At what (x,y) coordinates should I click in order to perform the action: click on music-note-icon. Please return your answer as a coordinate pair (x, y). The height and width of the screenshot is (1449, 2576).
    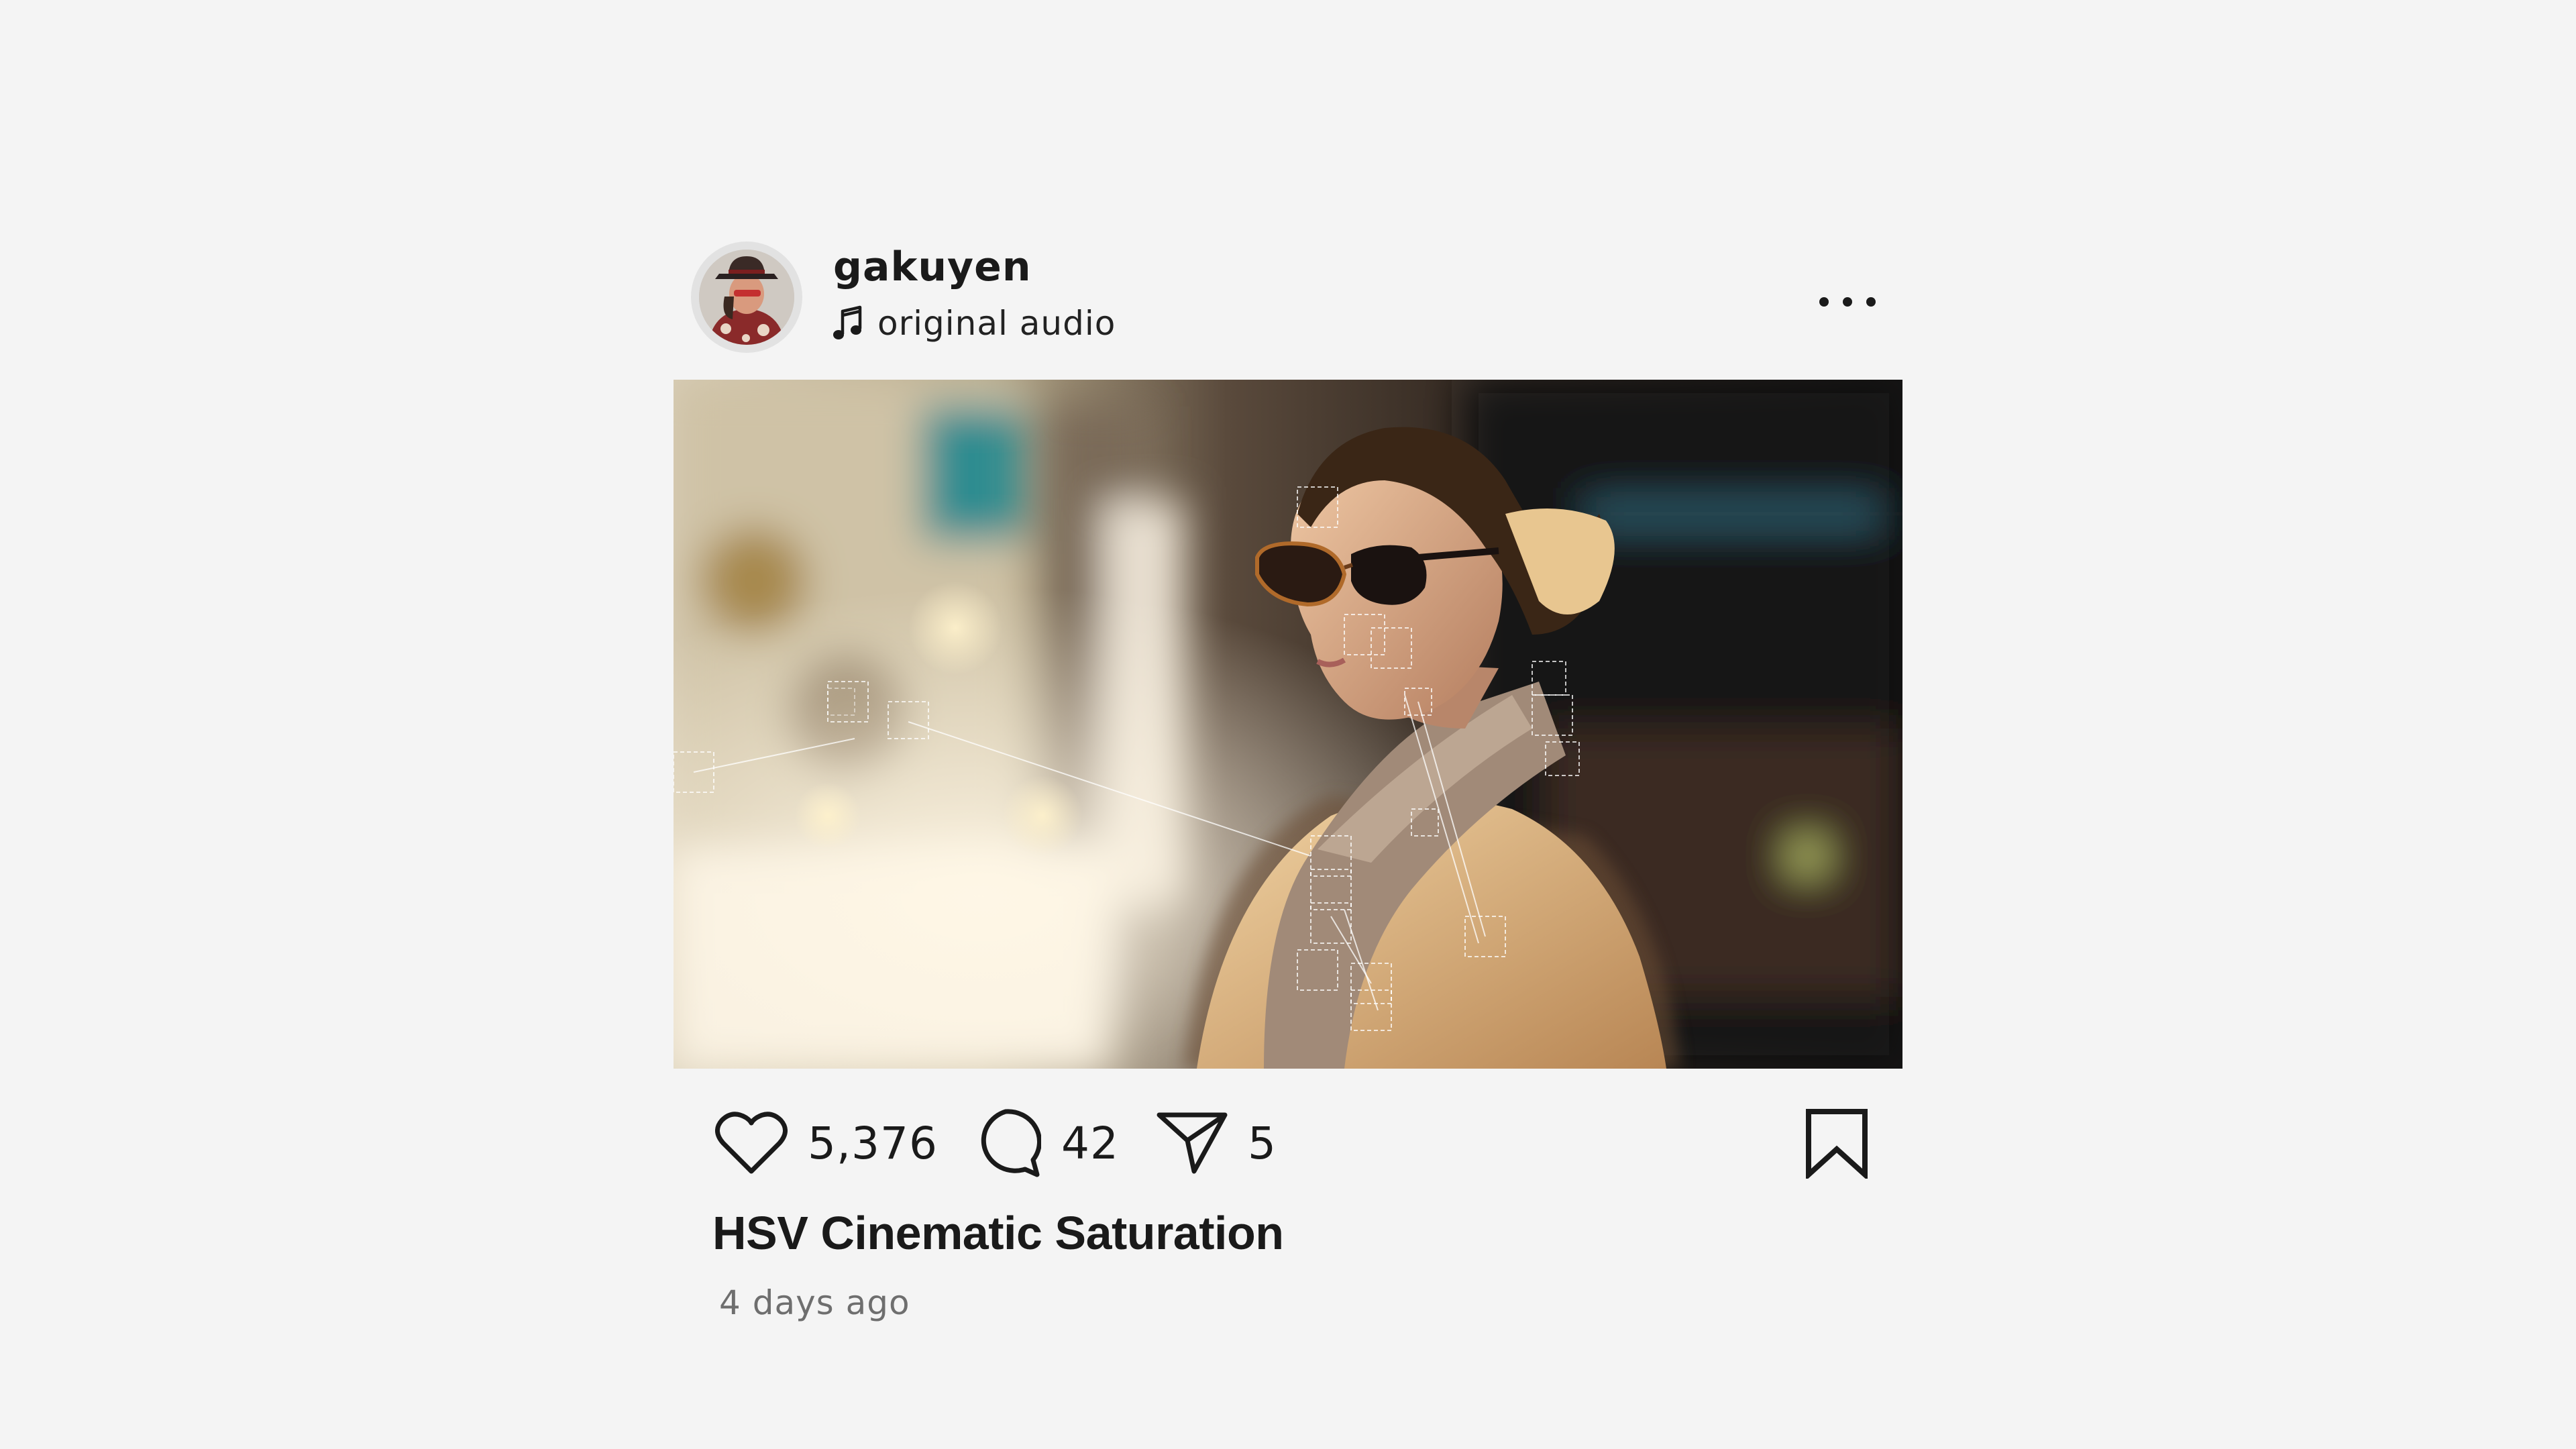
    Looking at the image, I should click on (847, 322).